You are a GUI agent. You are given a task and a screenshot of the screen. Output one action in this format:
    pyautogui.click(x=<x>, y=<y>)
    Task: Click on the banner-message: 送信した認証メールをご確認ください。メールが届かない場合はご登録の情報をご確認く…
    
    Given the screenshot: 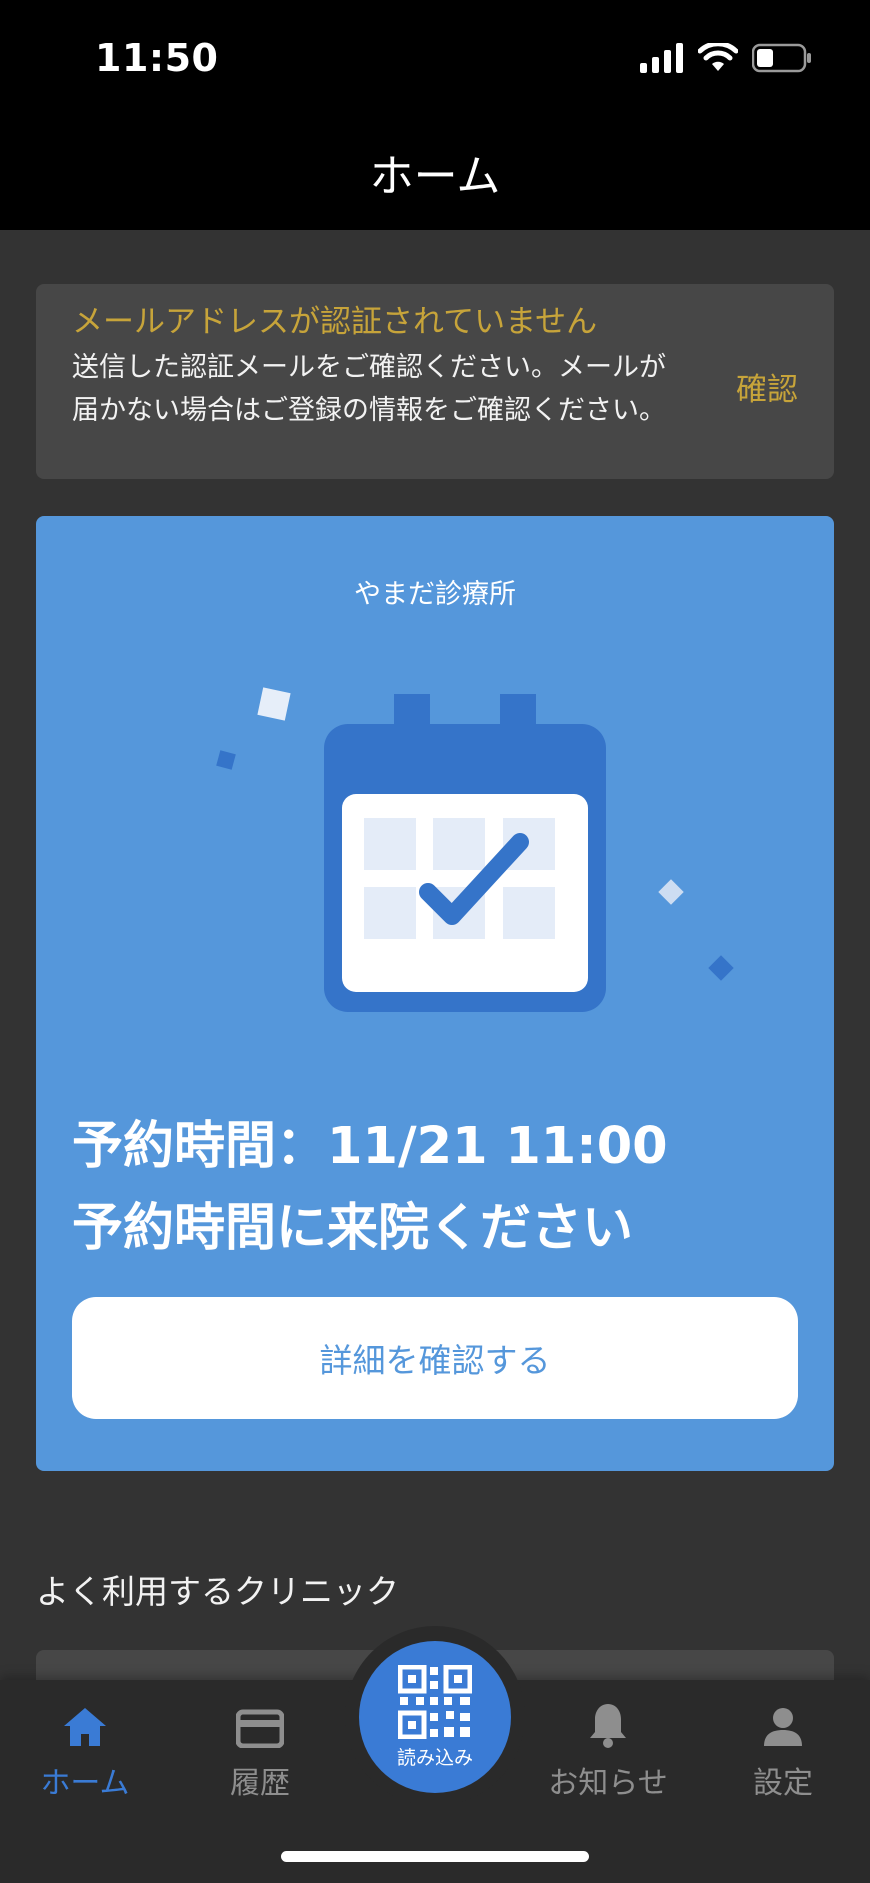 What is the action you would take?
    pyautogui.click(x=369, y=389)
    